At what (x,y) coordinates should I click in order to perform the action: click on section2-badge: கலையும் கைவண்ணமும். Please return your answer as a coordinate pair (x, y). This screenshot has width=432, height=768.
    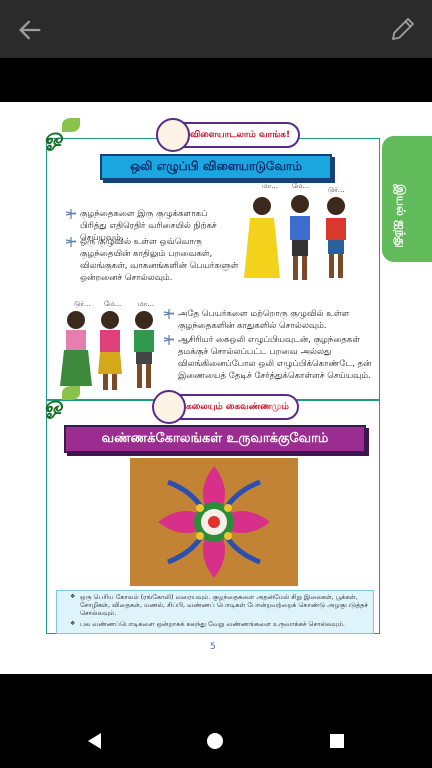
    Looking at the image, I should click on (225, 407).